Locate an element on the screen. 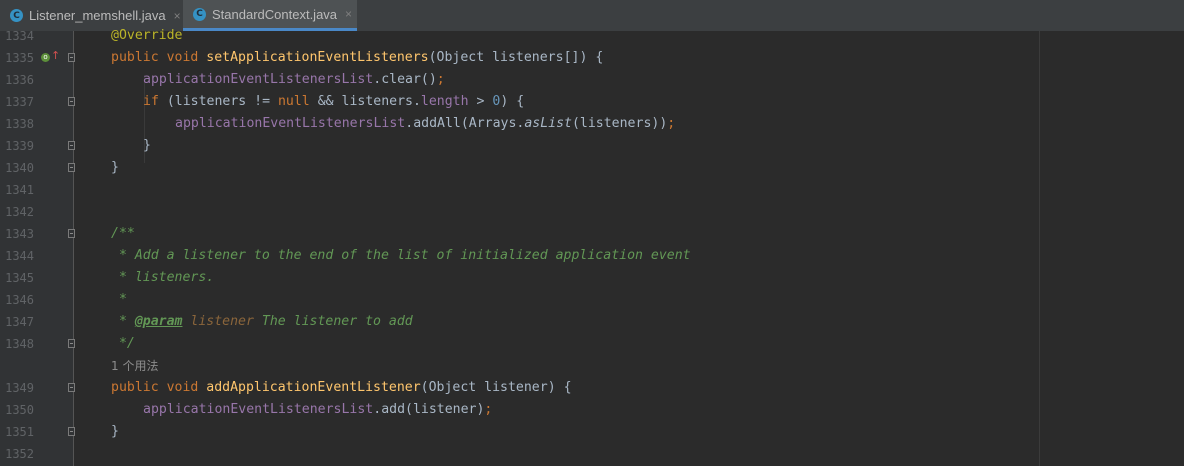 This screenshot has height=466, width=1184. code-line: 1352 is located at coordinates (592, 454).